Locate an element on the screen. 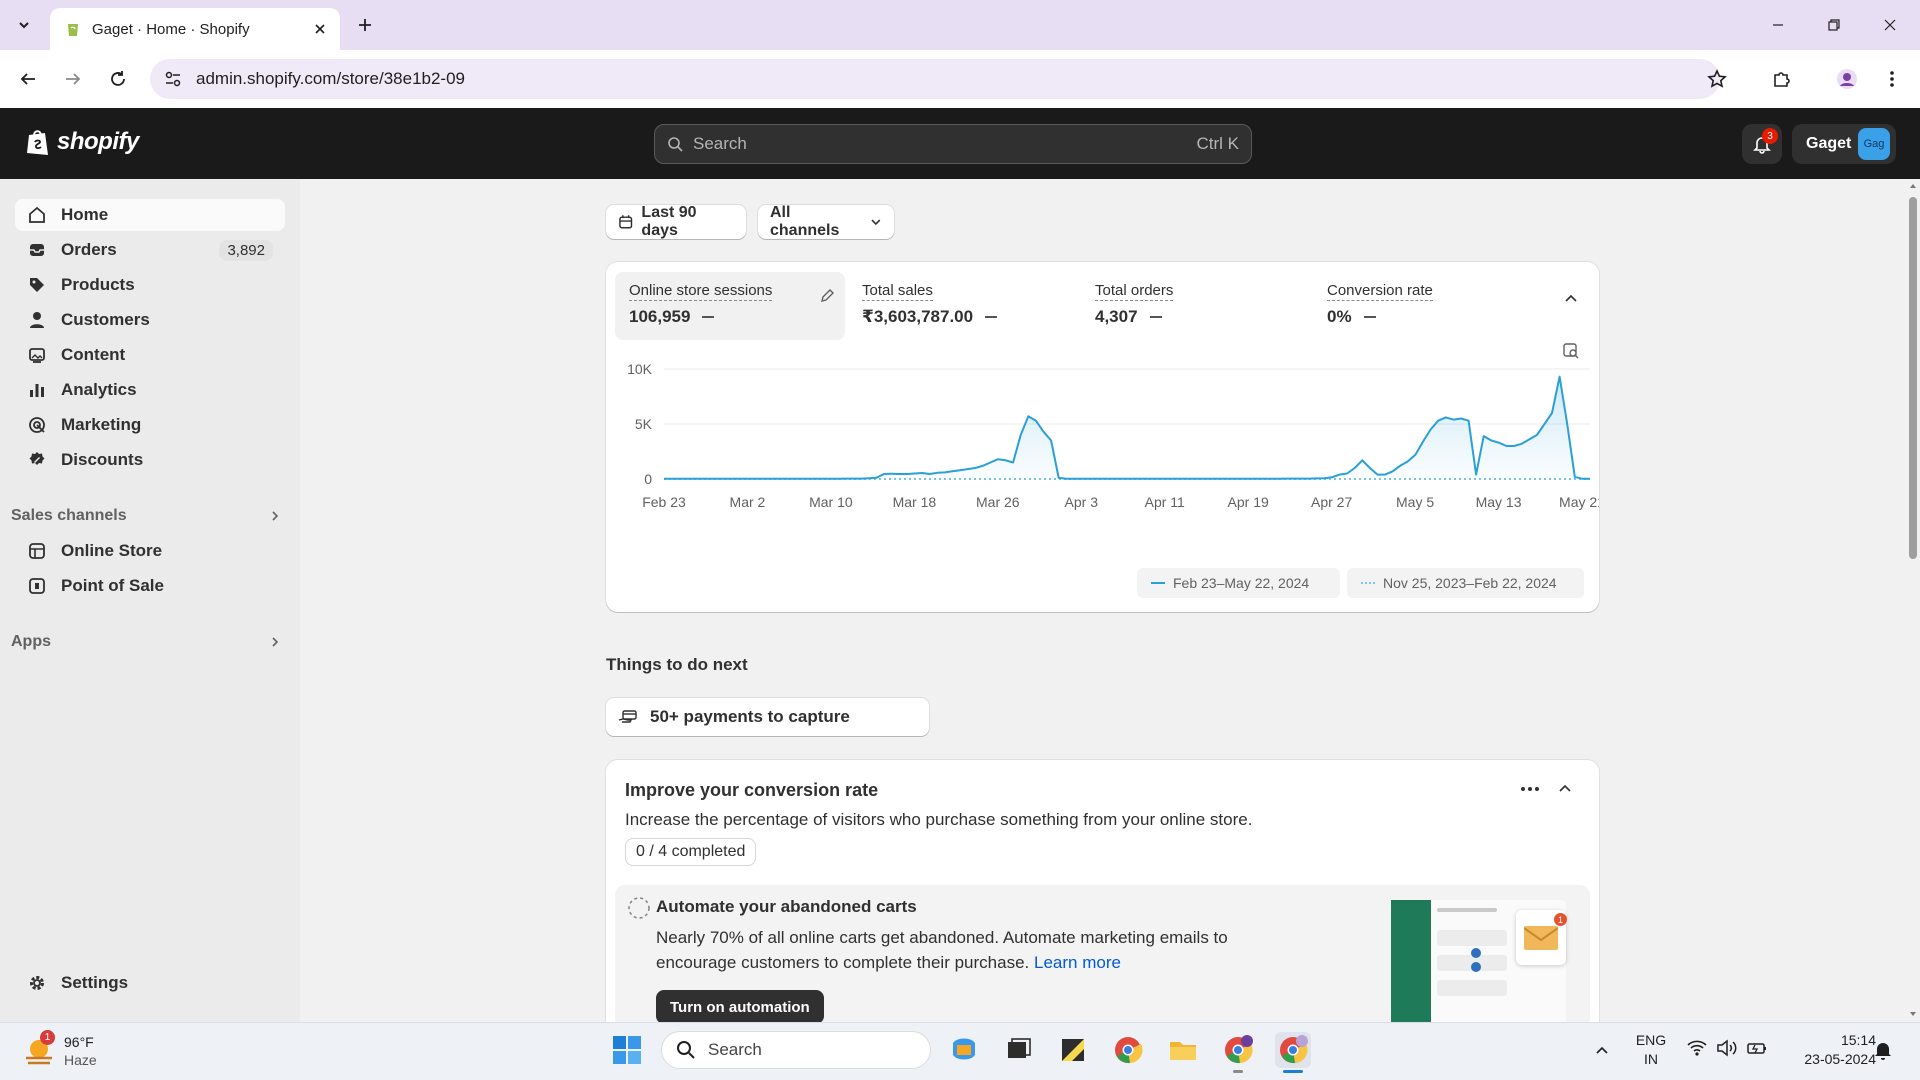  sticky-notes-icon is located at coordinates (1073, 1050).